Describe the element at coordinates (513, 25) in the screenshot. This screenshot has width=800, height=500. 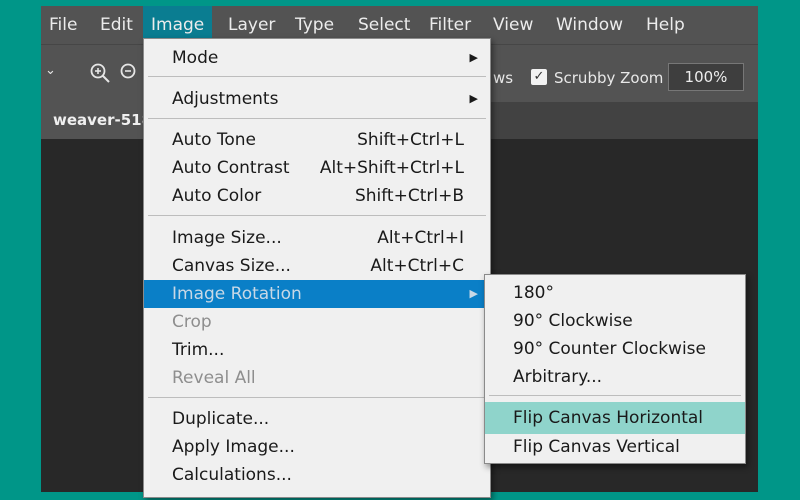
I see `menu-view: View` at that location.